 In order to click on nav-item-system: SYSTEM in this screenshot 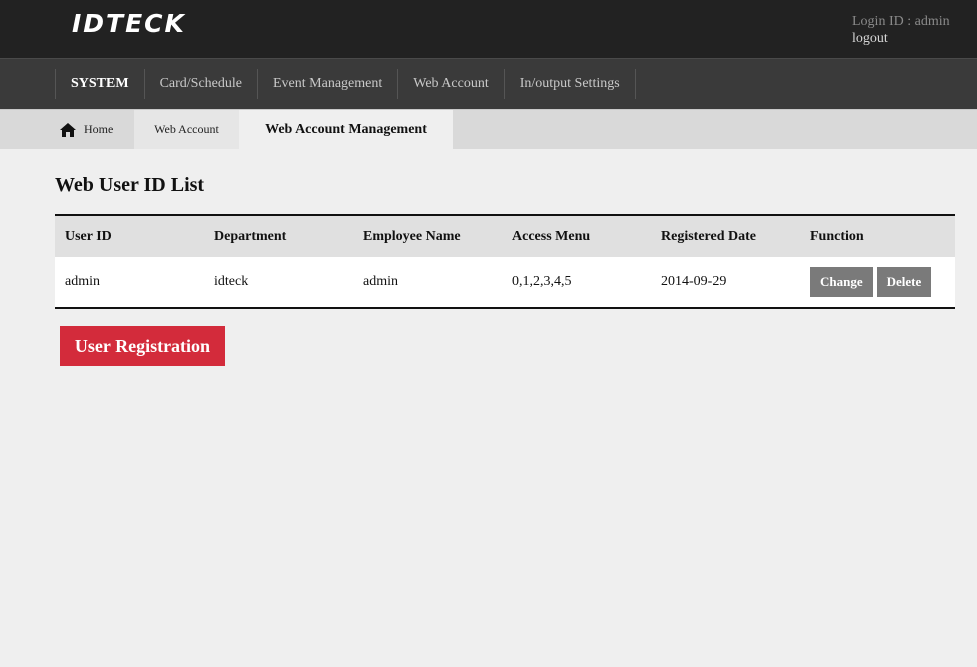, I will do `click(100, 84)`.